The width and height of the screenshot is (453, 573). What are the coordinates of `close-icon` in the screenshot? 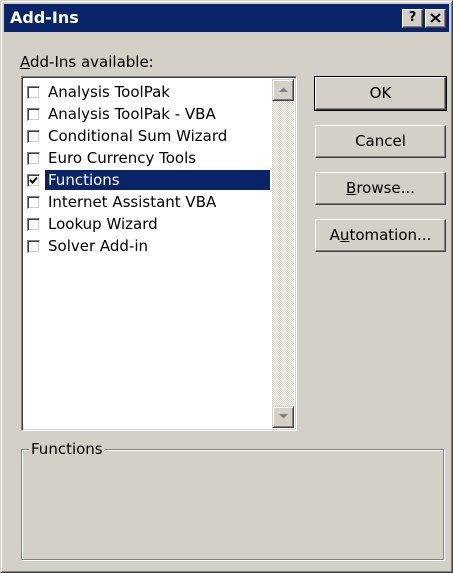 It's located at (435, 18).